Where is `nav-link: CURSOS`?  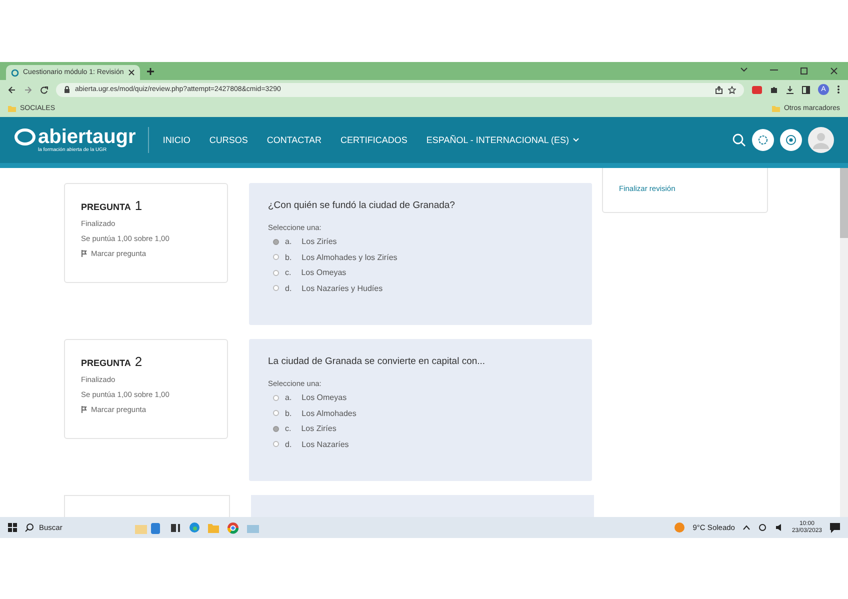 nav-link: CURSOS is located at coordinates (228, 140).